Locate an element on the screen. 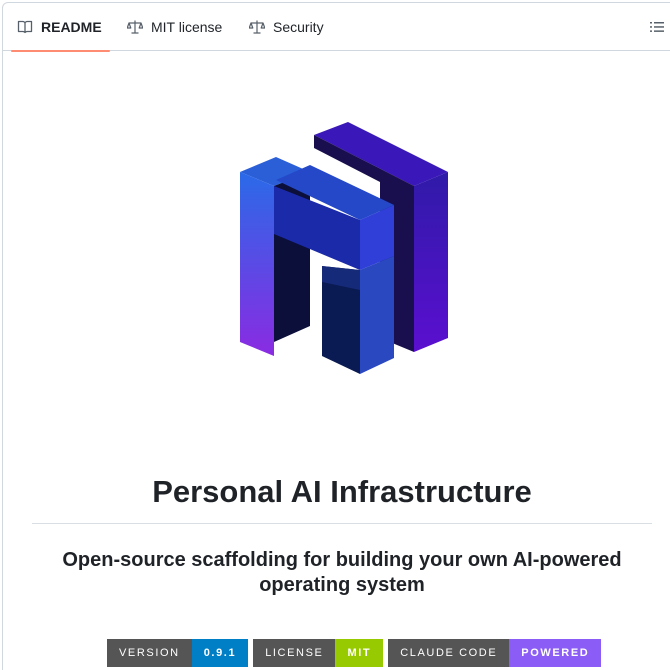  license-badge-label: LICENSE is located at coordinates (294, 653).